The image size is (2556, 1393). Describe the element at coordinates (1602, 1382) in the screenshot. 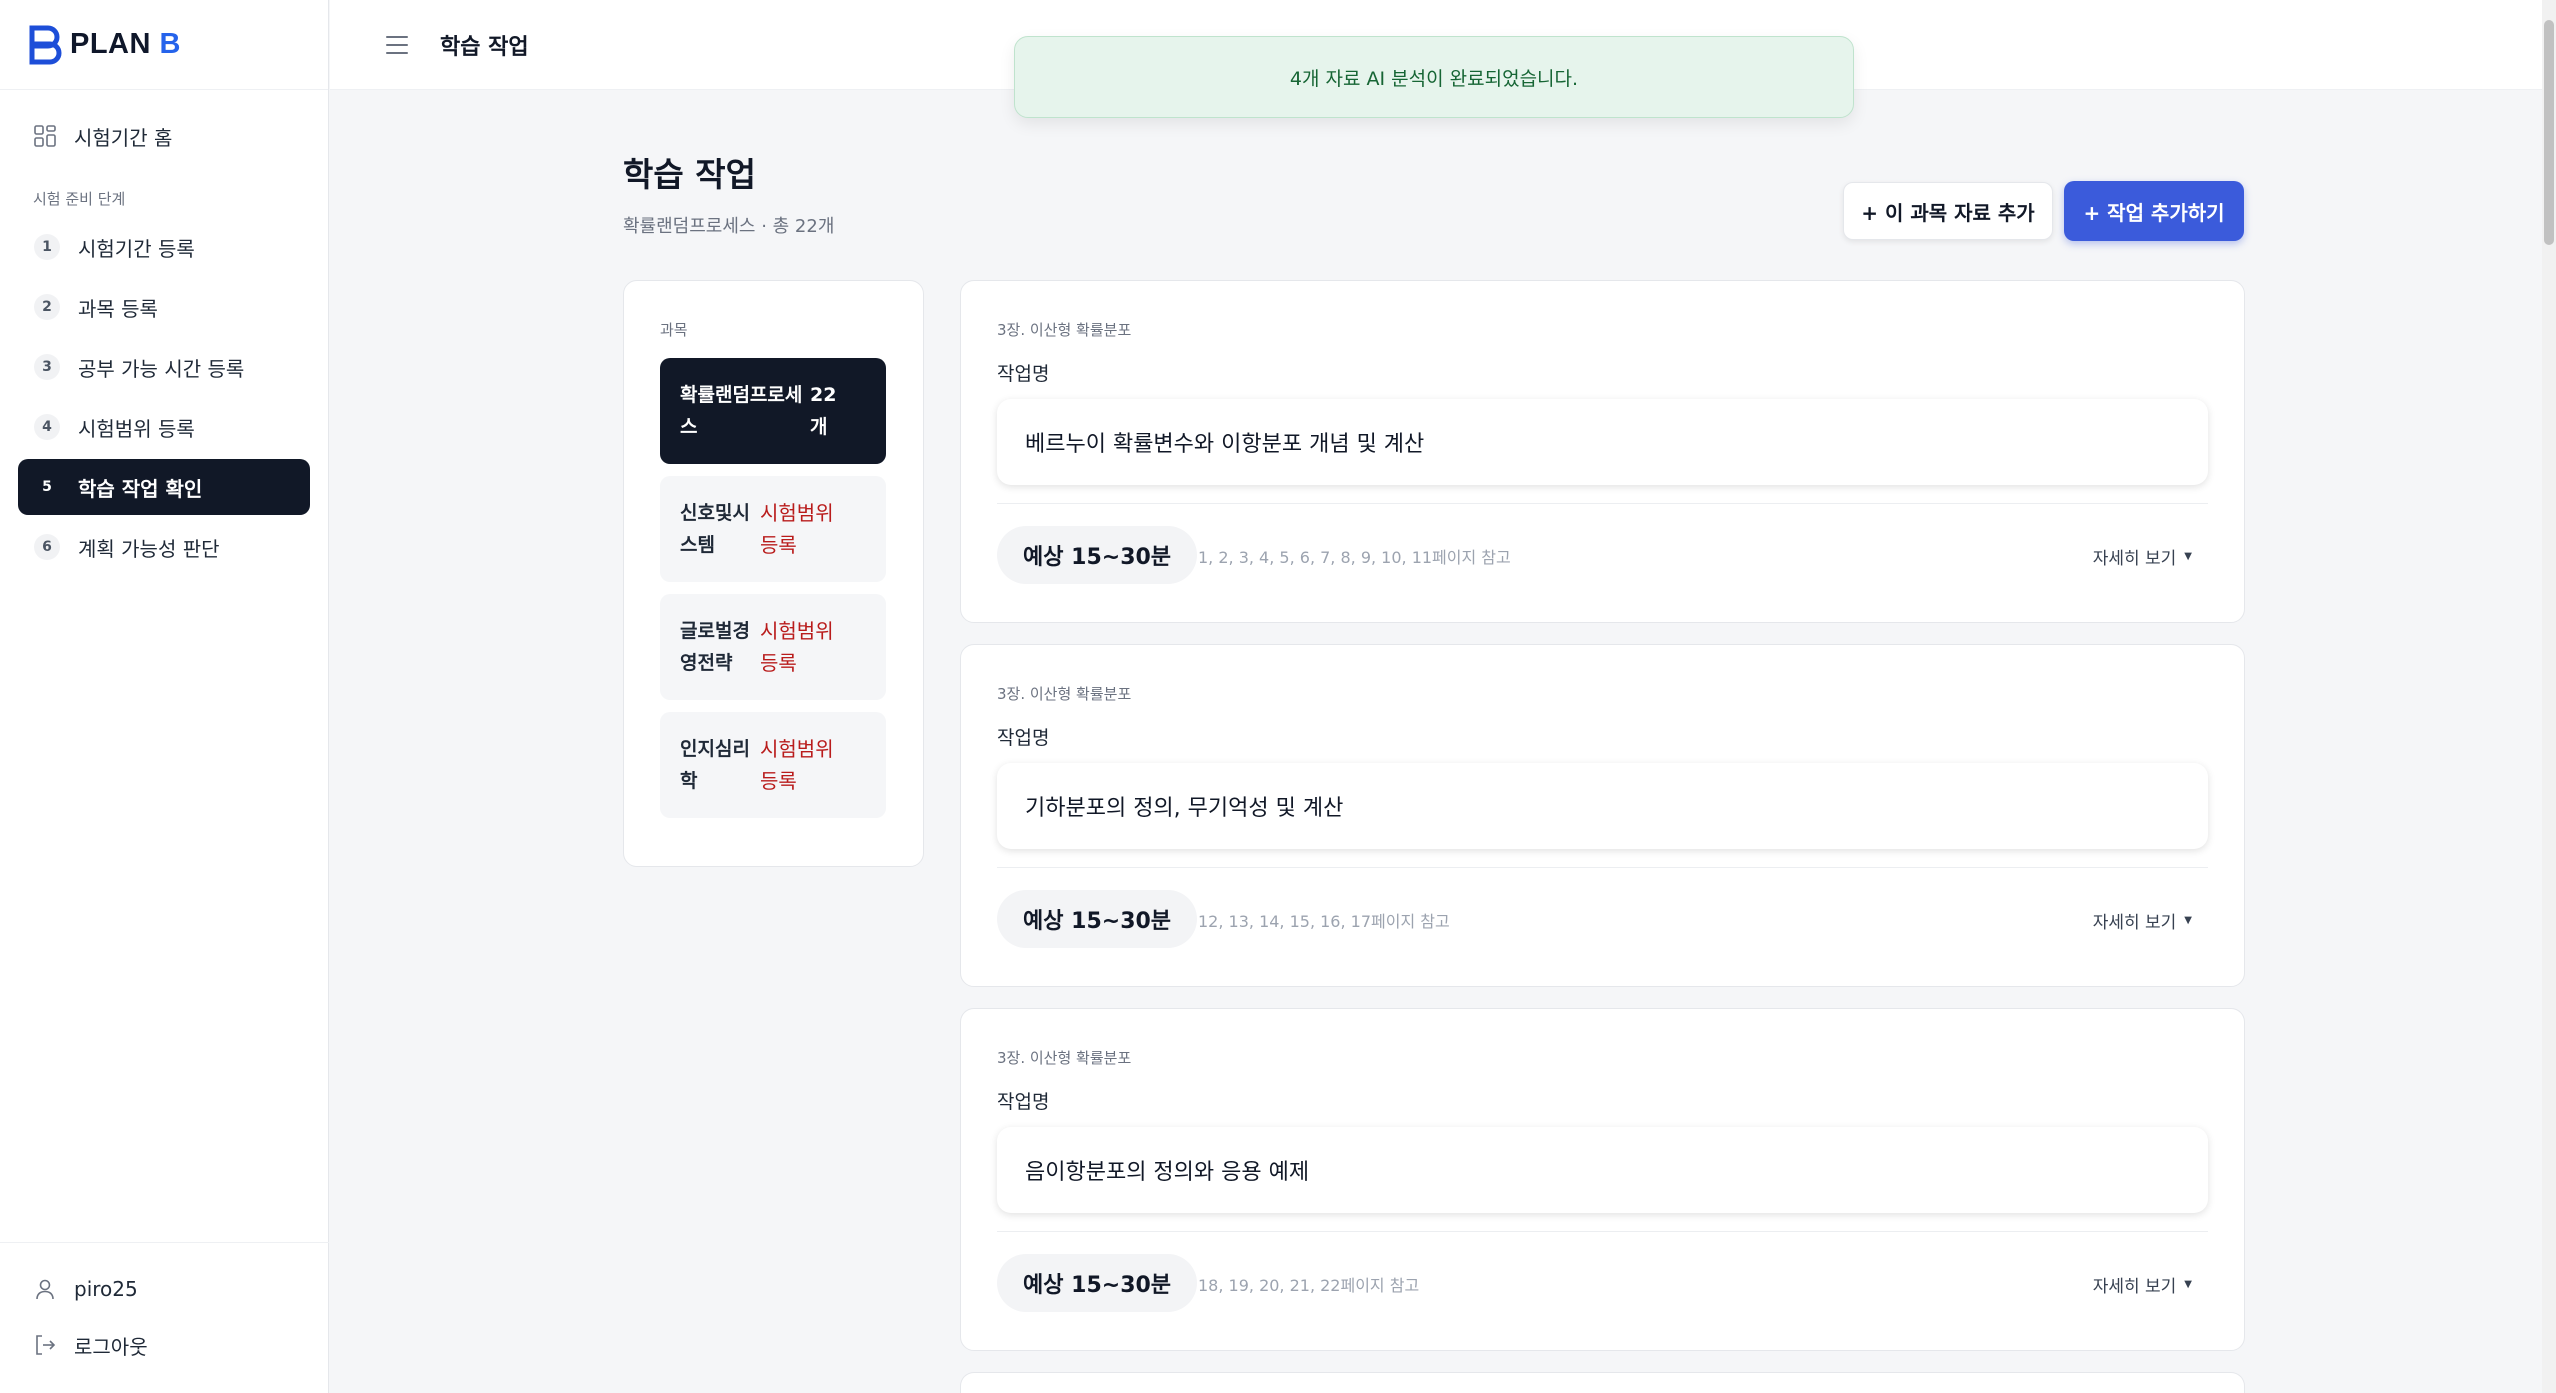

I see `task-card-partial` at that location.